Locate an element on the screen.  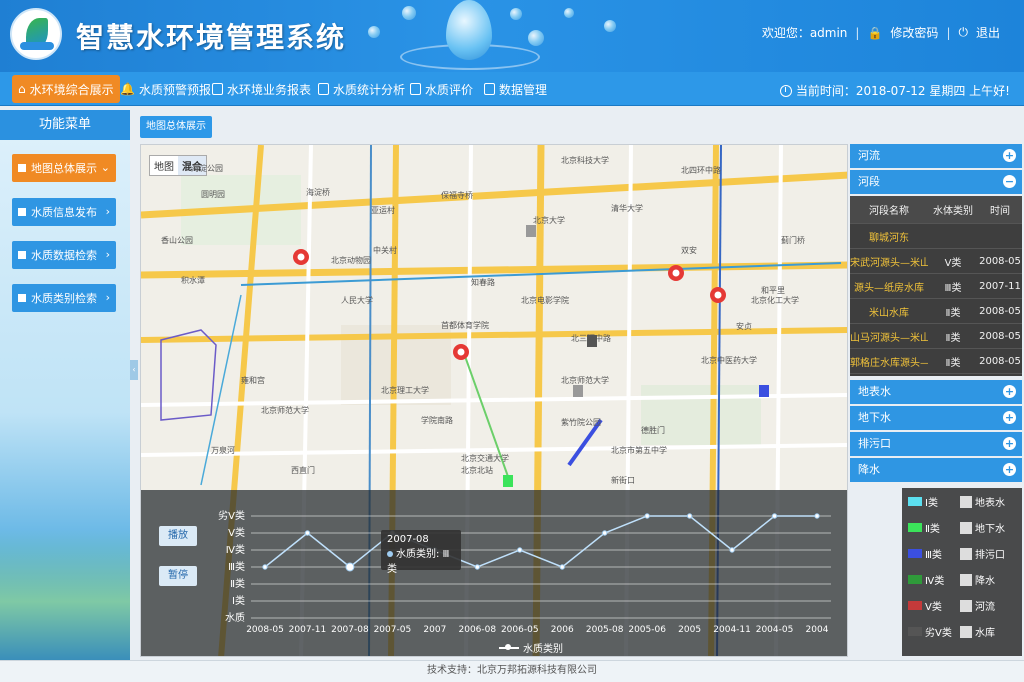
nav-item-warning: 🔔 水质预警预报 is located at coordinates (165, 89).